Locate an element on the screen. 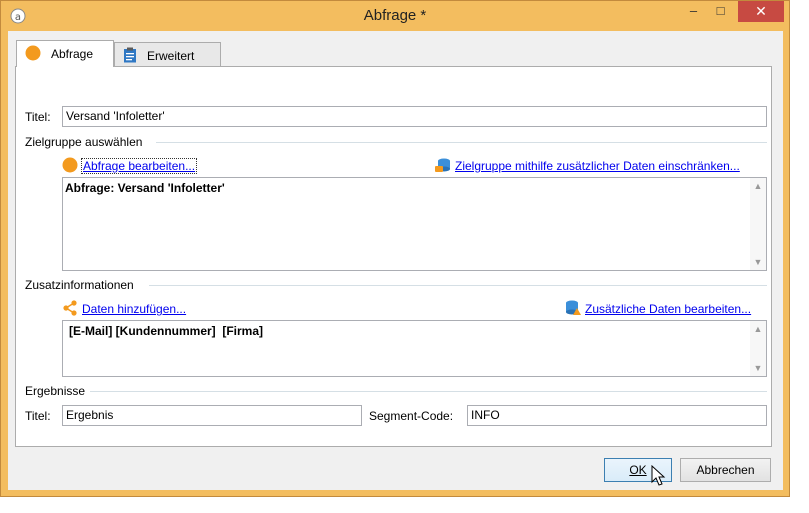 The height and width of the screenshot is (513, 809). target-section-label: Zielgruppe auswählen is located at coordinates (84, 142).